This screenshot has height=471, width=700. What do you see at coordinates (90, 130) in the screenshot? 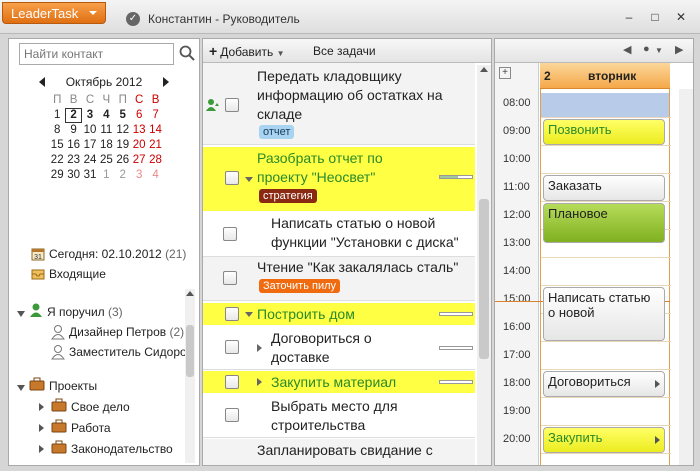
I see `calendar-day: 10` at bounding box center [90, 130].